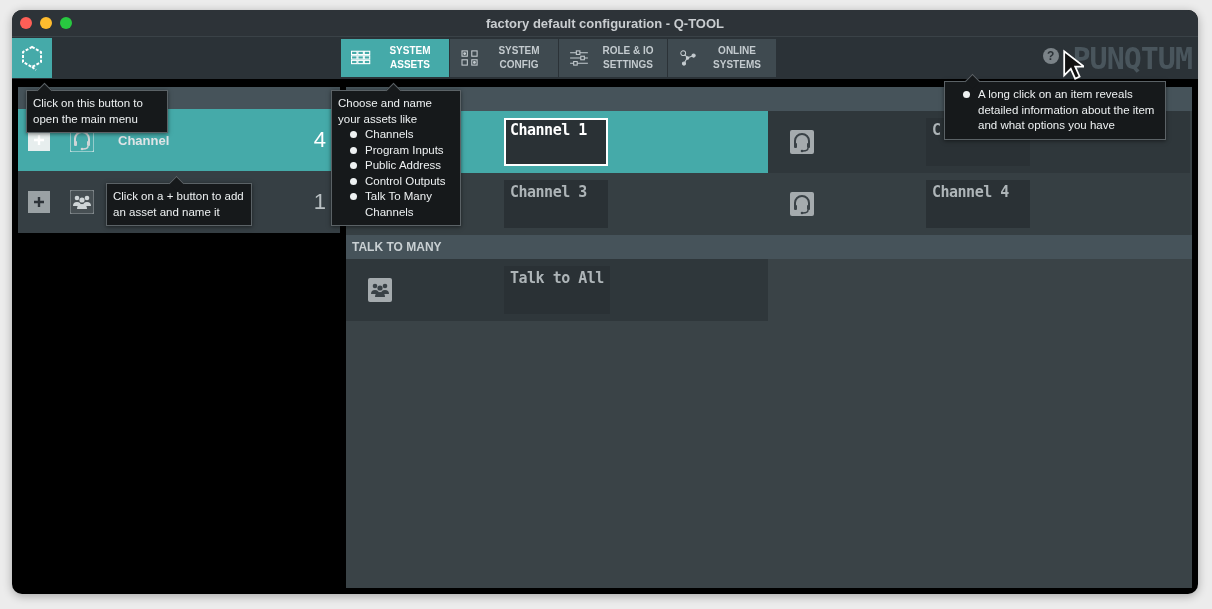 Image resolution: width=1212 pixels, height=609 pixels. Describe the element at coordinates (403, 165) in the screenshot. I see `tooltip-bullet: Public Address` at that location.